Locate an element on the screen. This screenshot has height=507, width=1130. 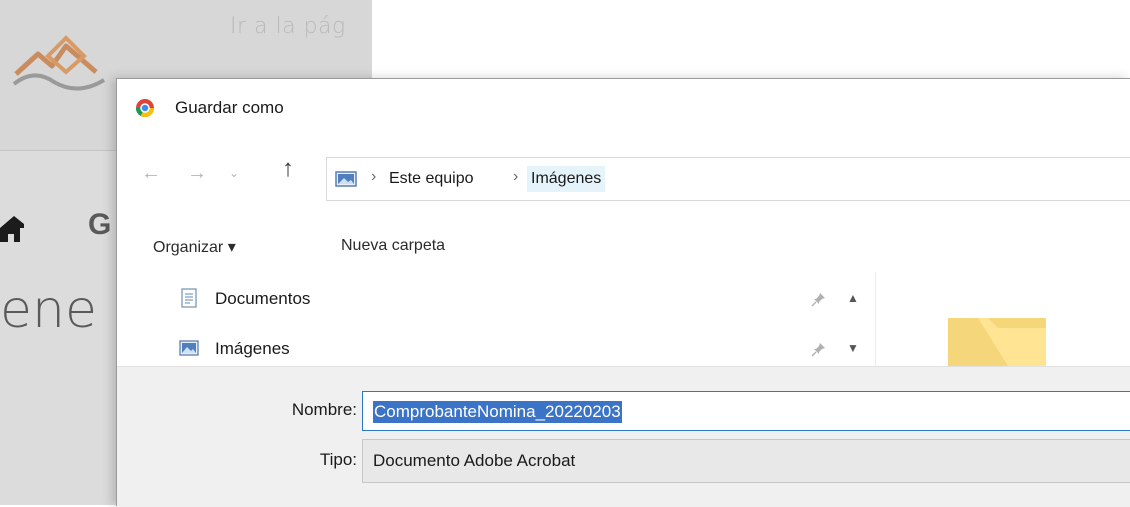
filetype-value: Documento Adobe Acrobat is located at coordinates (474, 460).